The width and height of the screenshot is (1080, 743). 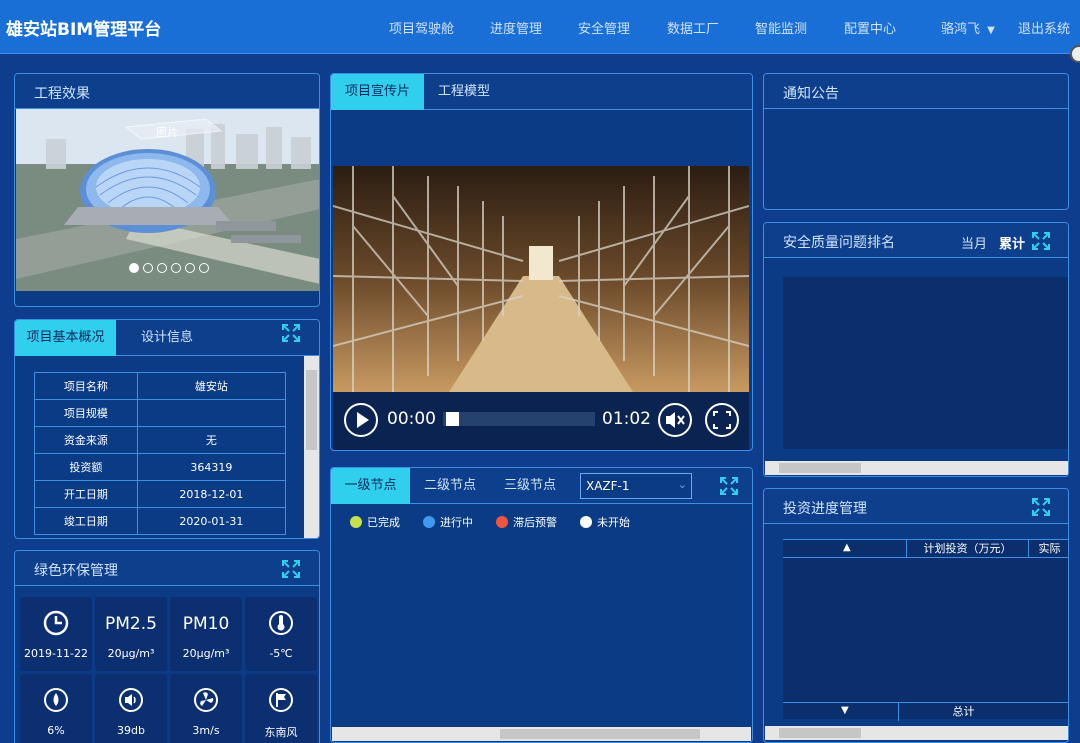 I want to click on table-row: 投资额 364319, so click(x=160, y=467).